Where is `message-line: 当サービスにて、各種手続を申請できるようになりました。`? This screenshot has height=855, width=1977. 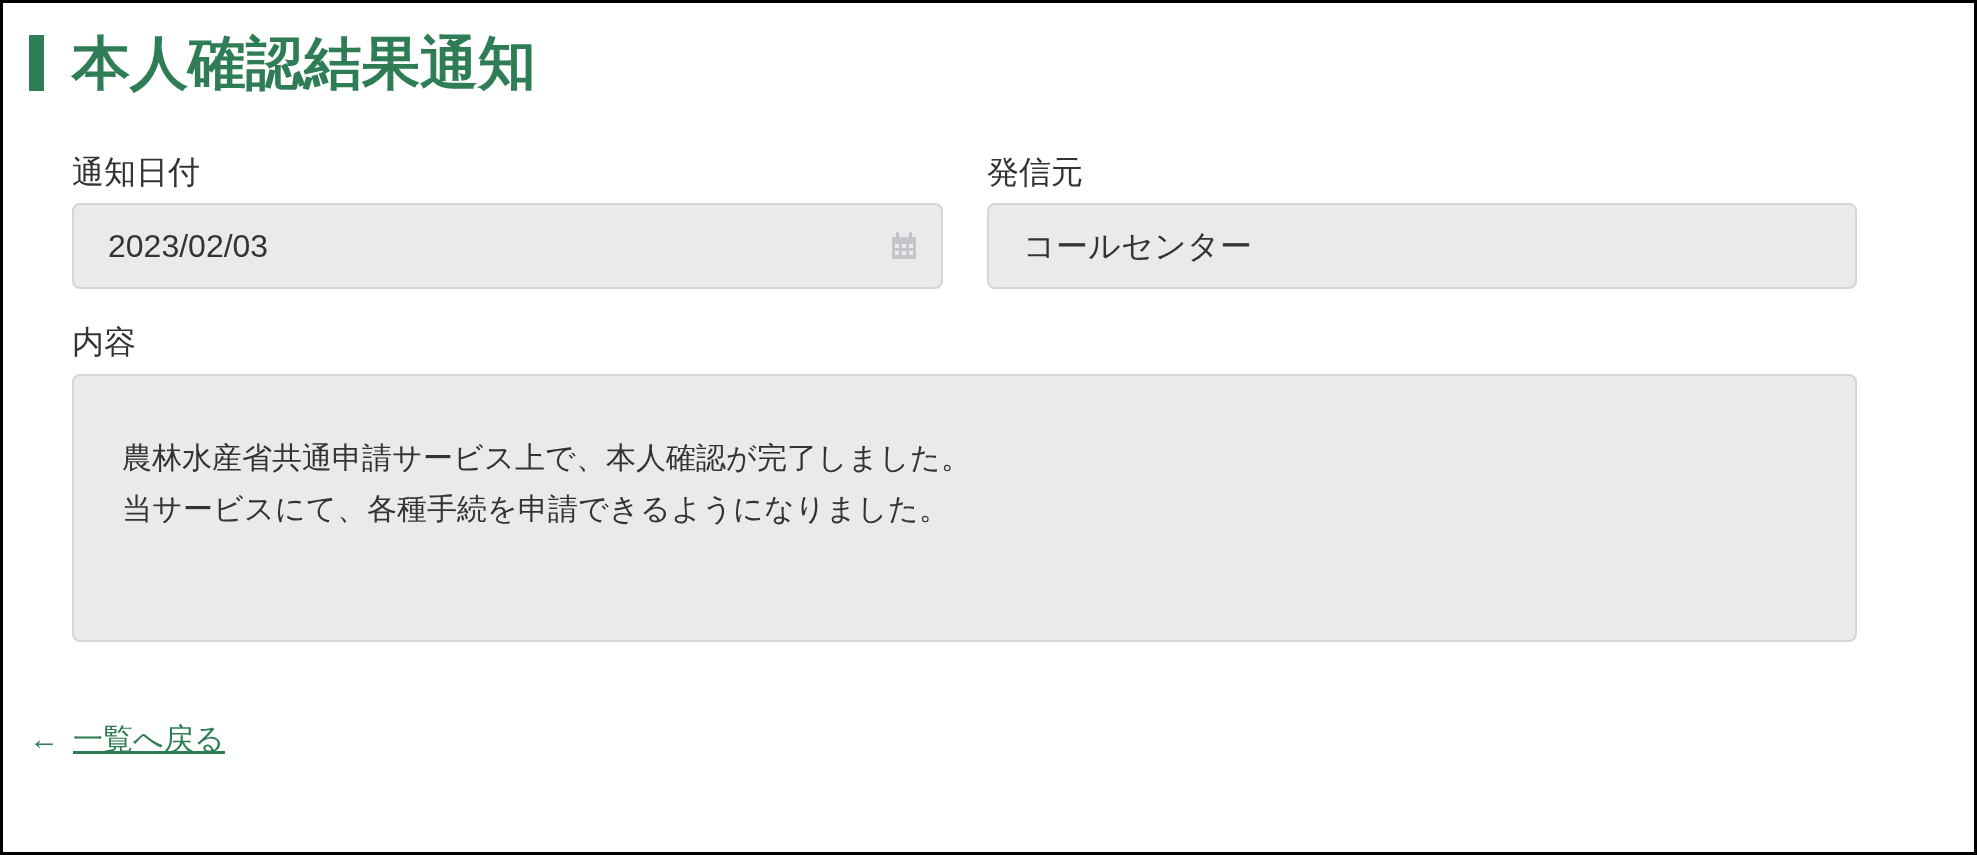
message-line: 当サービスにて、各種手続を申請できるようになりました。 is located at coordinates (536, 508).